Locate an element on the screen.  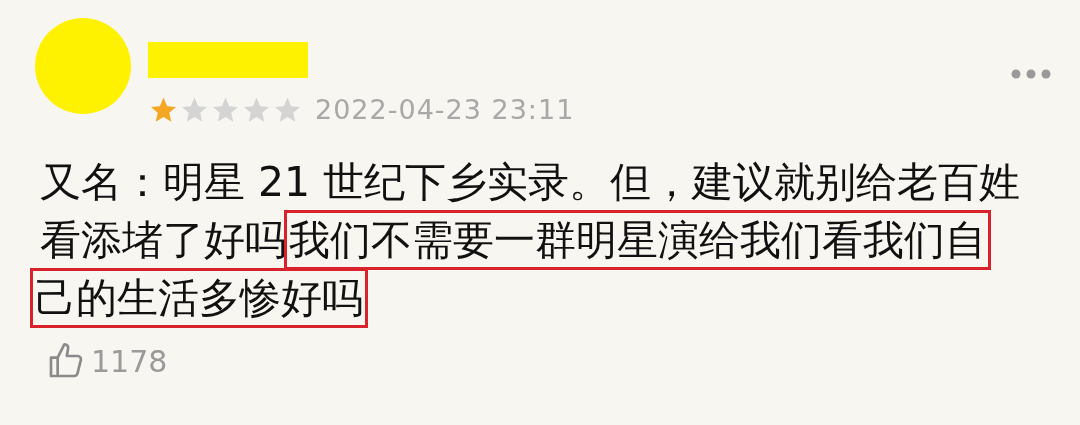
more-icon is located at coordinates (1031, 74).